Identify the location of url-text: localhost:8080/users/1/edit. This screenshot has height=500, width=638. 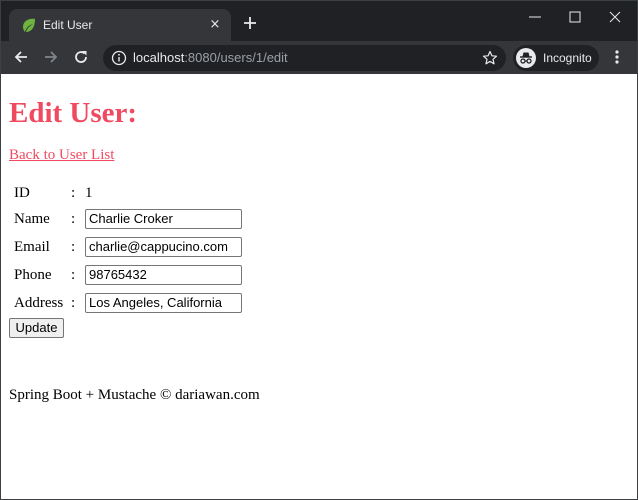
(210, 58).